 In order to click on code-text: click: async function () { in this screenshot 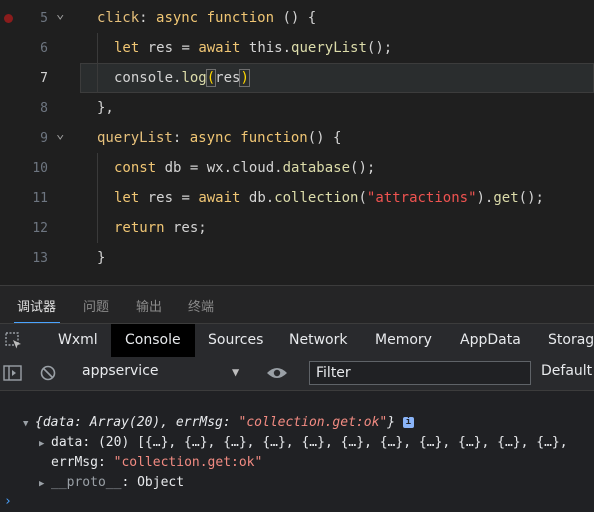, I will do `click(207, 18)`.